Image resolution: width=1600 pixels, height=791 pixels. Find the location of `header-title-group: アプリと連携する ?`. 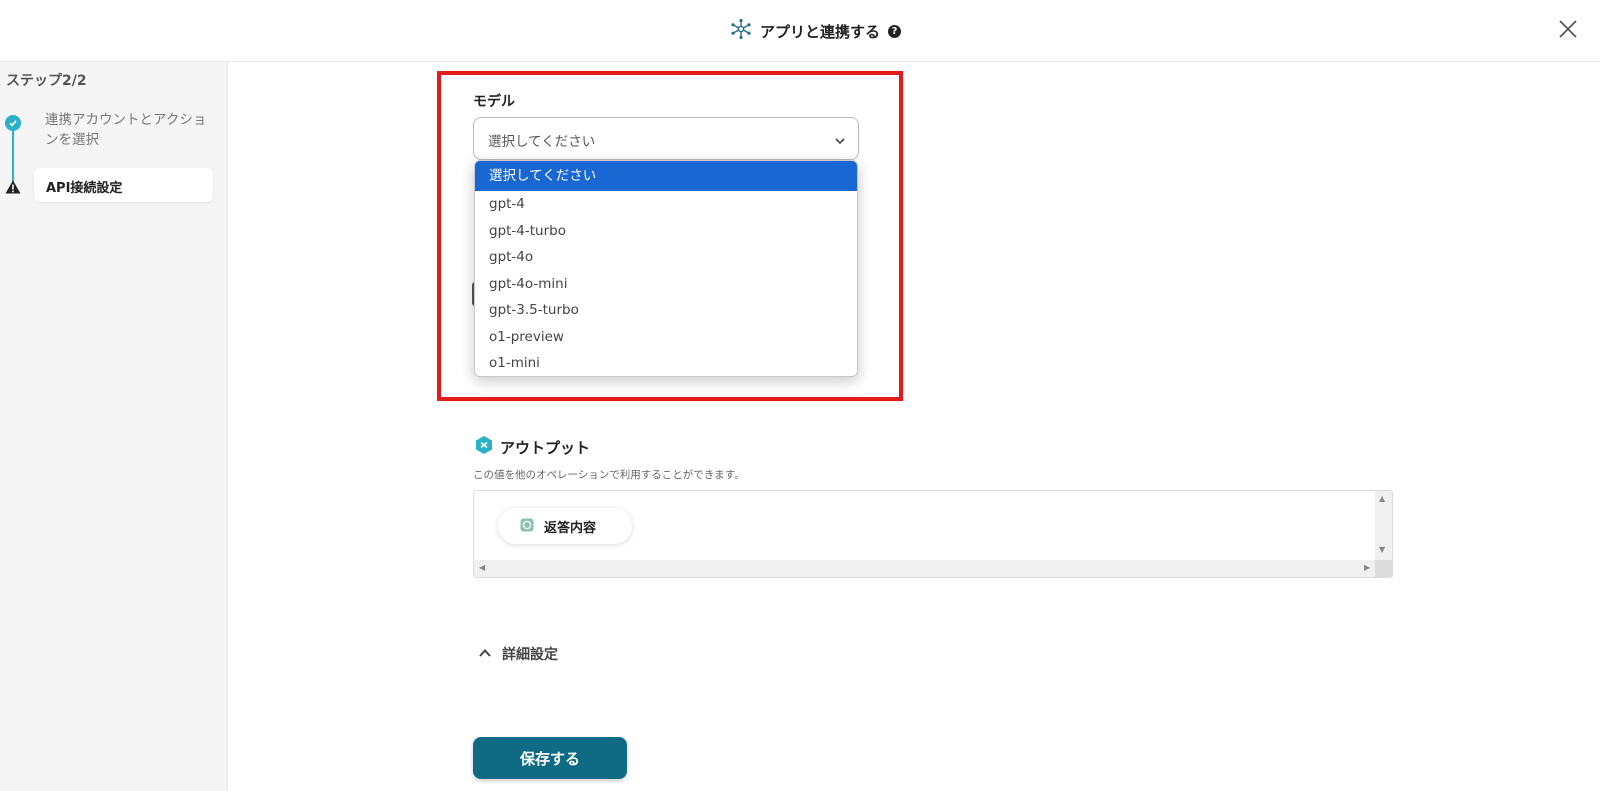

header-title-group: アプリと連携する ? is located at coordinates (816, 31).